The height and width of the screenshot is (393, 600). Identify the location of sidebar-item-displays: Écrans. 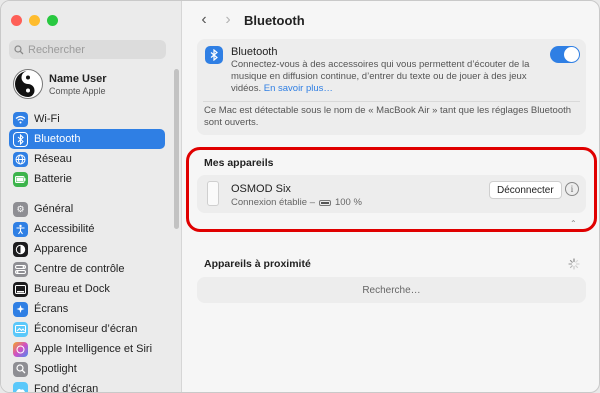
(87, 309).